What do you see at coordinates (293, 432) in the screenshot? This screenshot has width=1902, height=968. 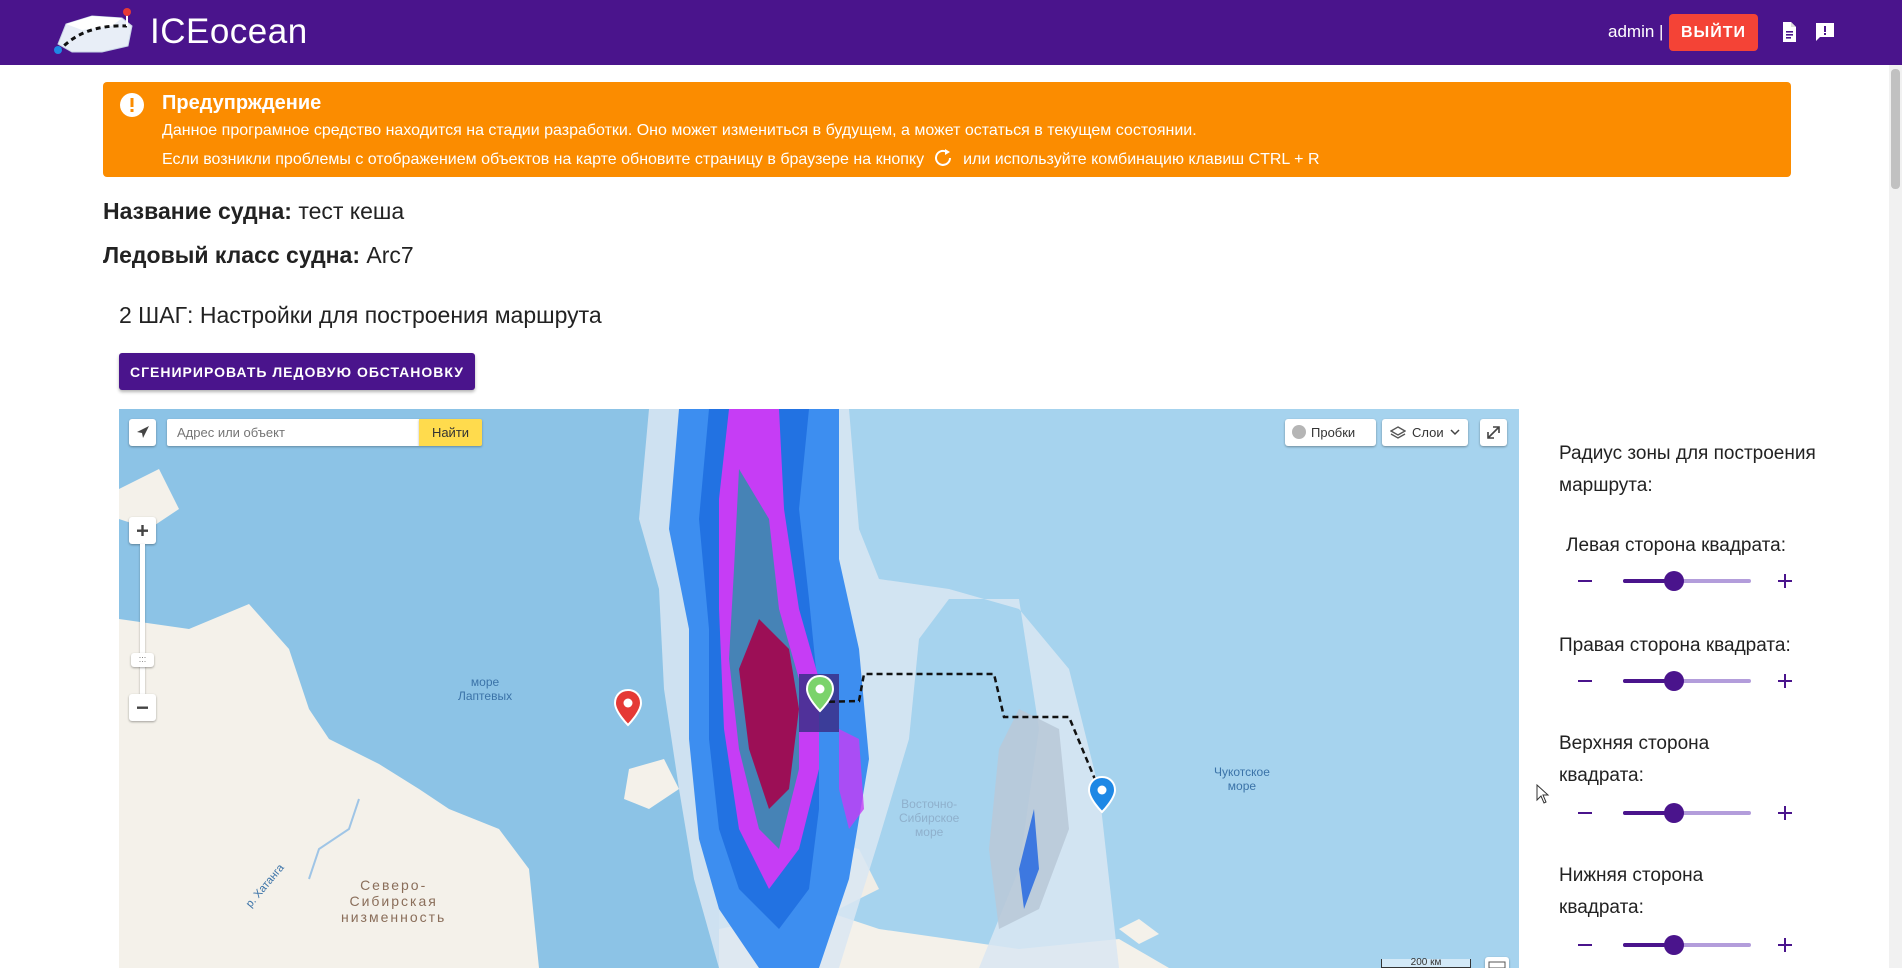 I see `map-search-input` at bounding box center [293, 432].